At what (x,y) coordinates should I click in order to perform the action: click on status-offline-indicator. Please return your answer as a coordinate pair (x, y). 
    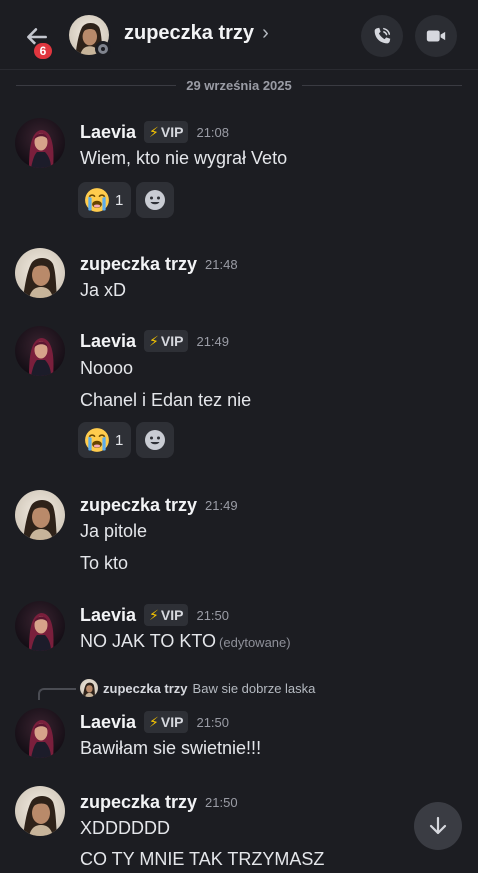
    Looking at the image, I should click on (103, 49).